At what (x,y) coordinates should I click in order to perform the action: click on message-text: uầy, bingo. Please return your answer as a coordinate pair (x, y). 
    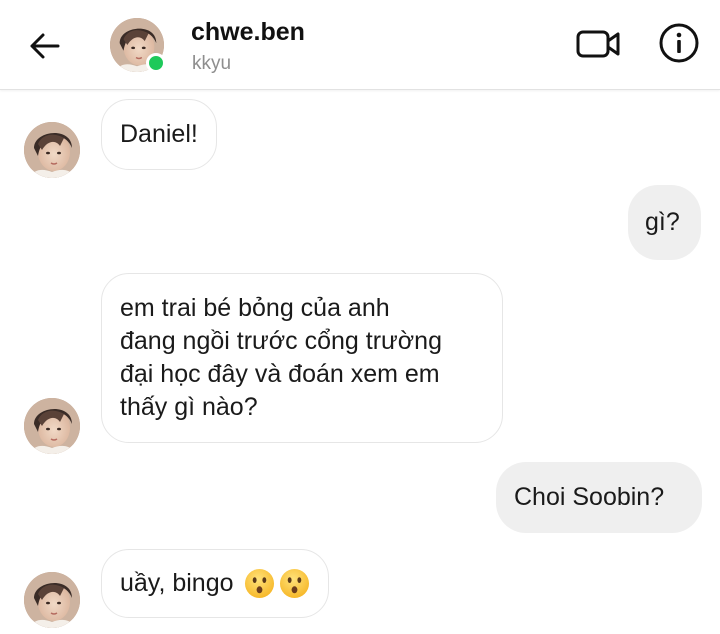
    Looking at the image, I should click on (177, 583).